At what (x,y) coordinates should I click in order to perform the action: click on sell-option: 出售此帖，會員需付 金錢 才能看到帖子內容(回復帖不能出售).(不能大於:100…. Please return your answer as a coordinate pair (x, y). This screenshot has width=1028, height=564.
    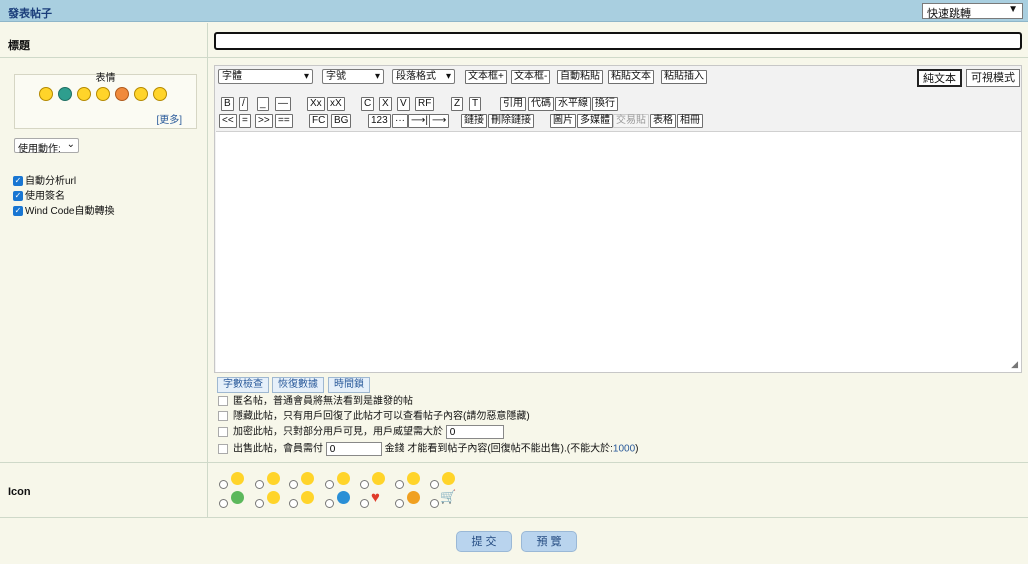
    Looking at the image, I should click on (428, 449).